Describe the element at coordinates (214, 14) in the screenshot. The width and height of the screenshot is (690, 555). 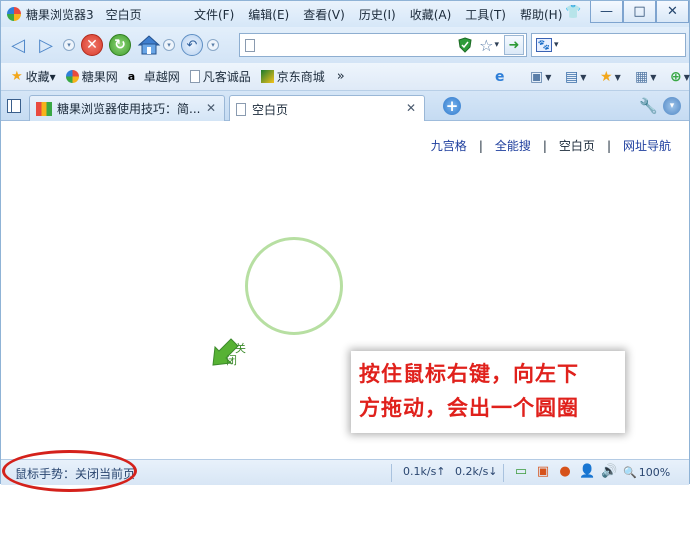
I see `menu-file: 文件(F)` at that location.